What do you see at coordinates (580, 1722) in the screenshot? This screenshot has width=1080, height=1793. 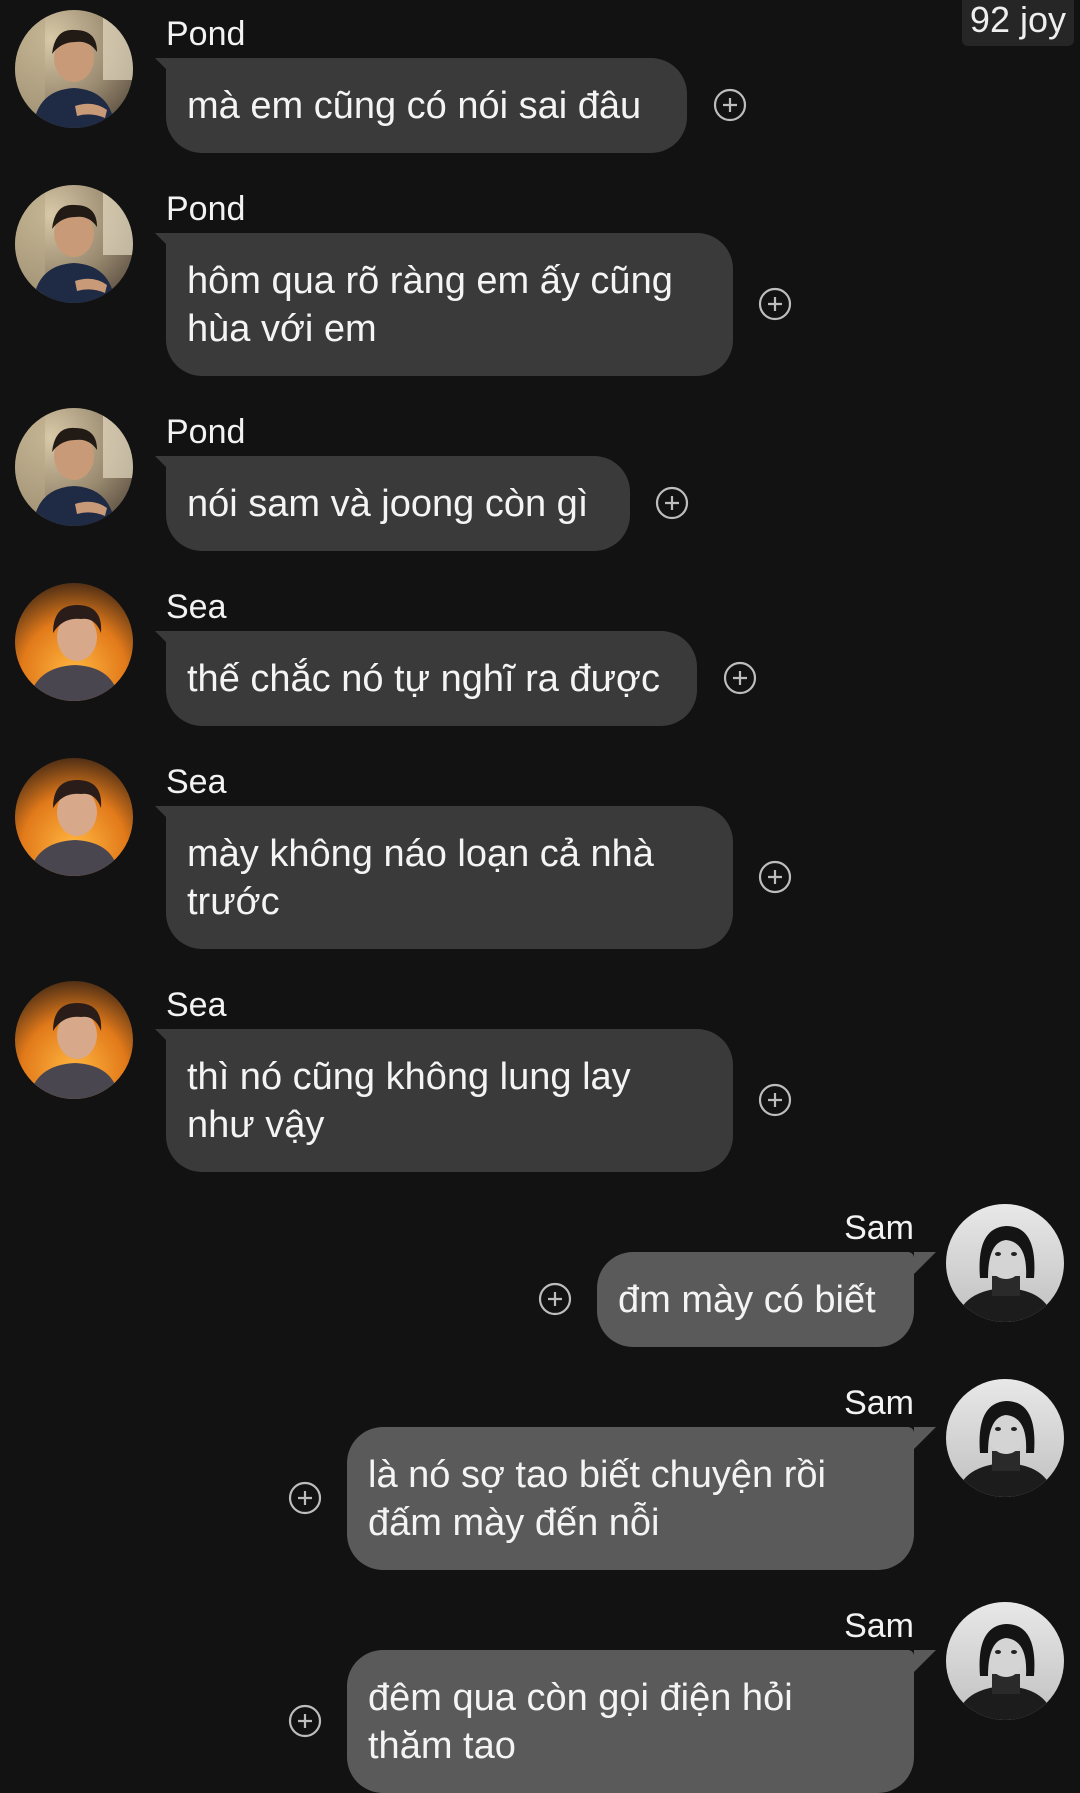 I see `message-text: đêm qua còn gọi điện hỏi thăm tao` at bounding box center [580, 1722].